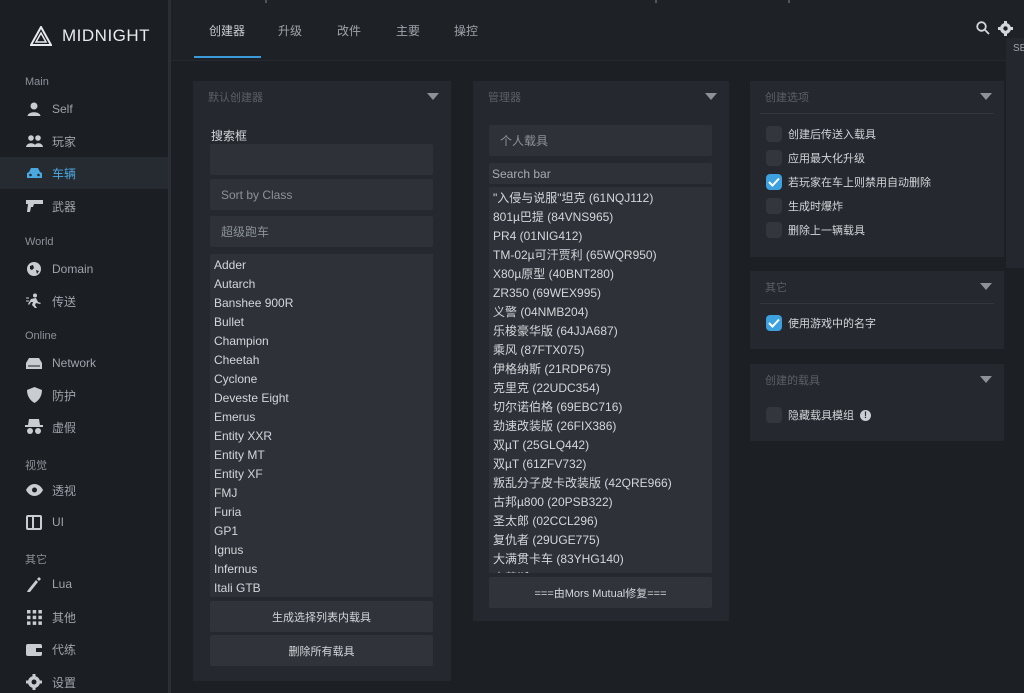 The width and height of the screenshot is (1024, 693). What do you see at coordinates (41, 336) in the screenshot?
I see `section-label-online: Online` at bounding box center [41, 336].